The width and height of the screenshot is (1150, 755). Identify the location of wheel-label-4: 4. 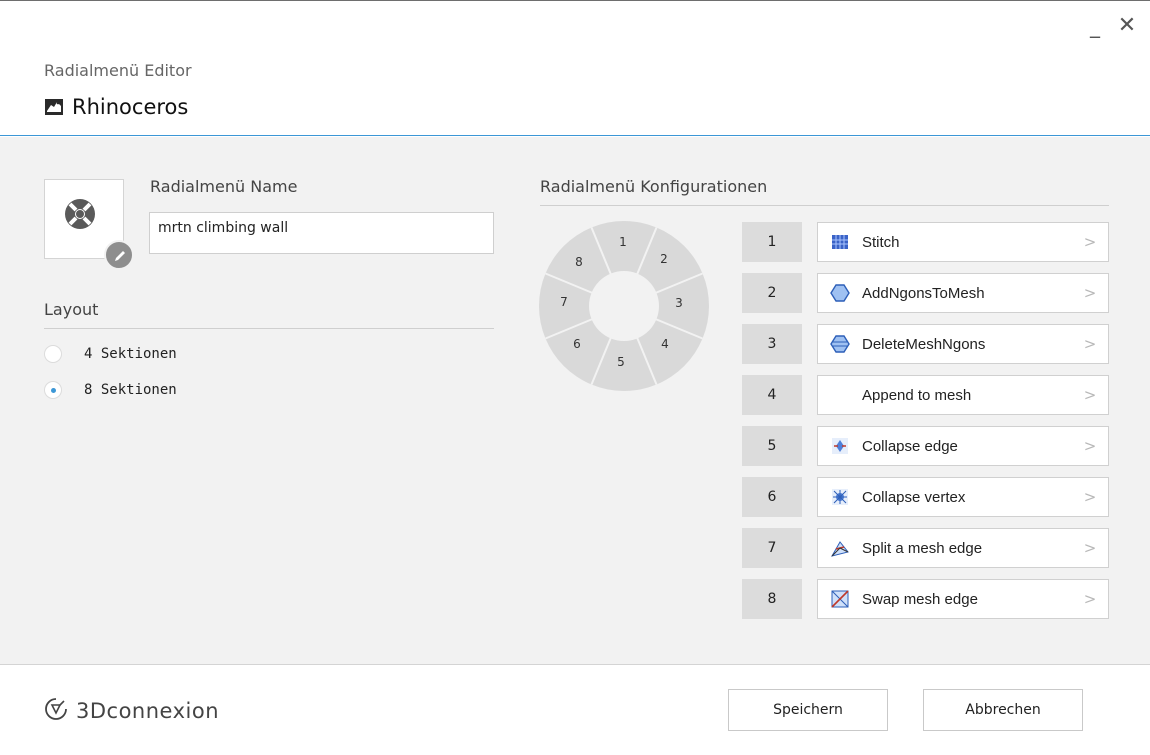
(665, 344).